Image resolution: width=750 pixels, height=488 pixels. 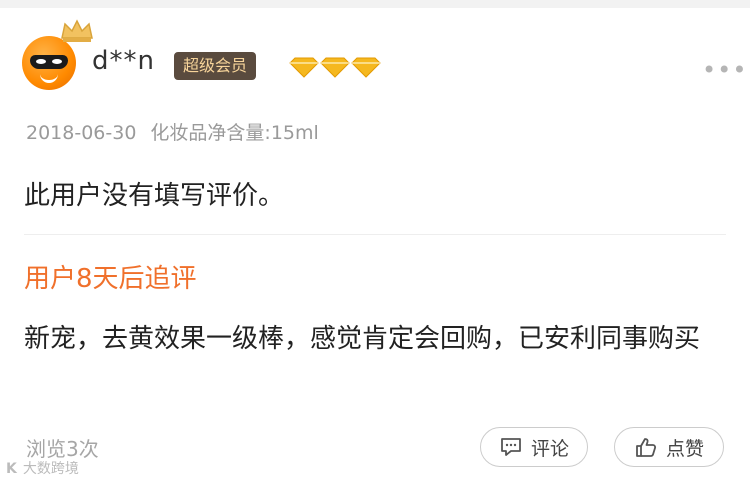 I want to click on watermark: K 大数跨境, so click(x=42, y=468).